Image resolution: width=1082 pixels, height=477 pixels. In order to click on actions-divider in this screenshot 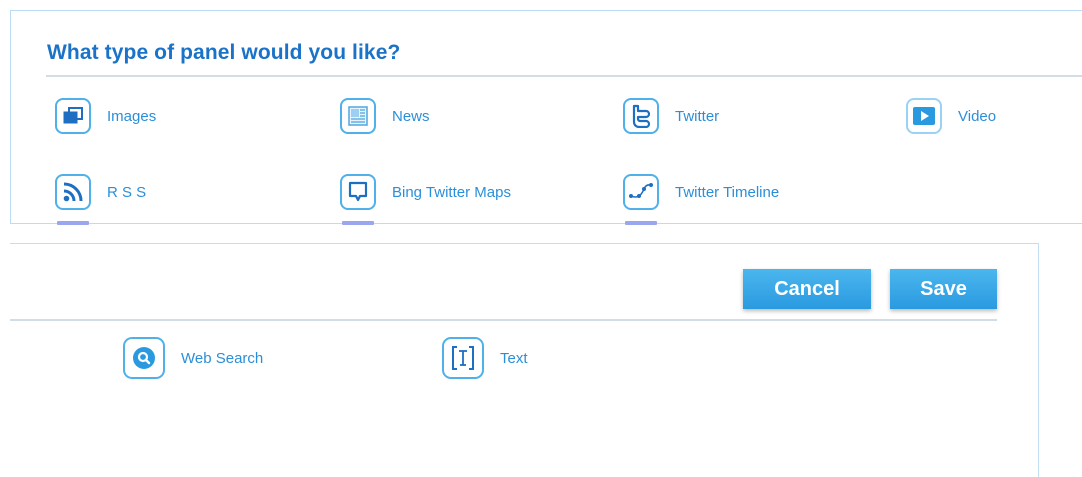, I will do `click(503, 320)`.